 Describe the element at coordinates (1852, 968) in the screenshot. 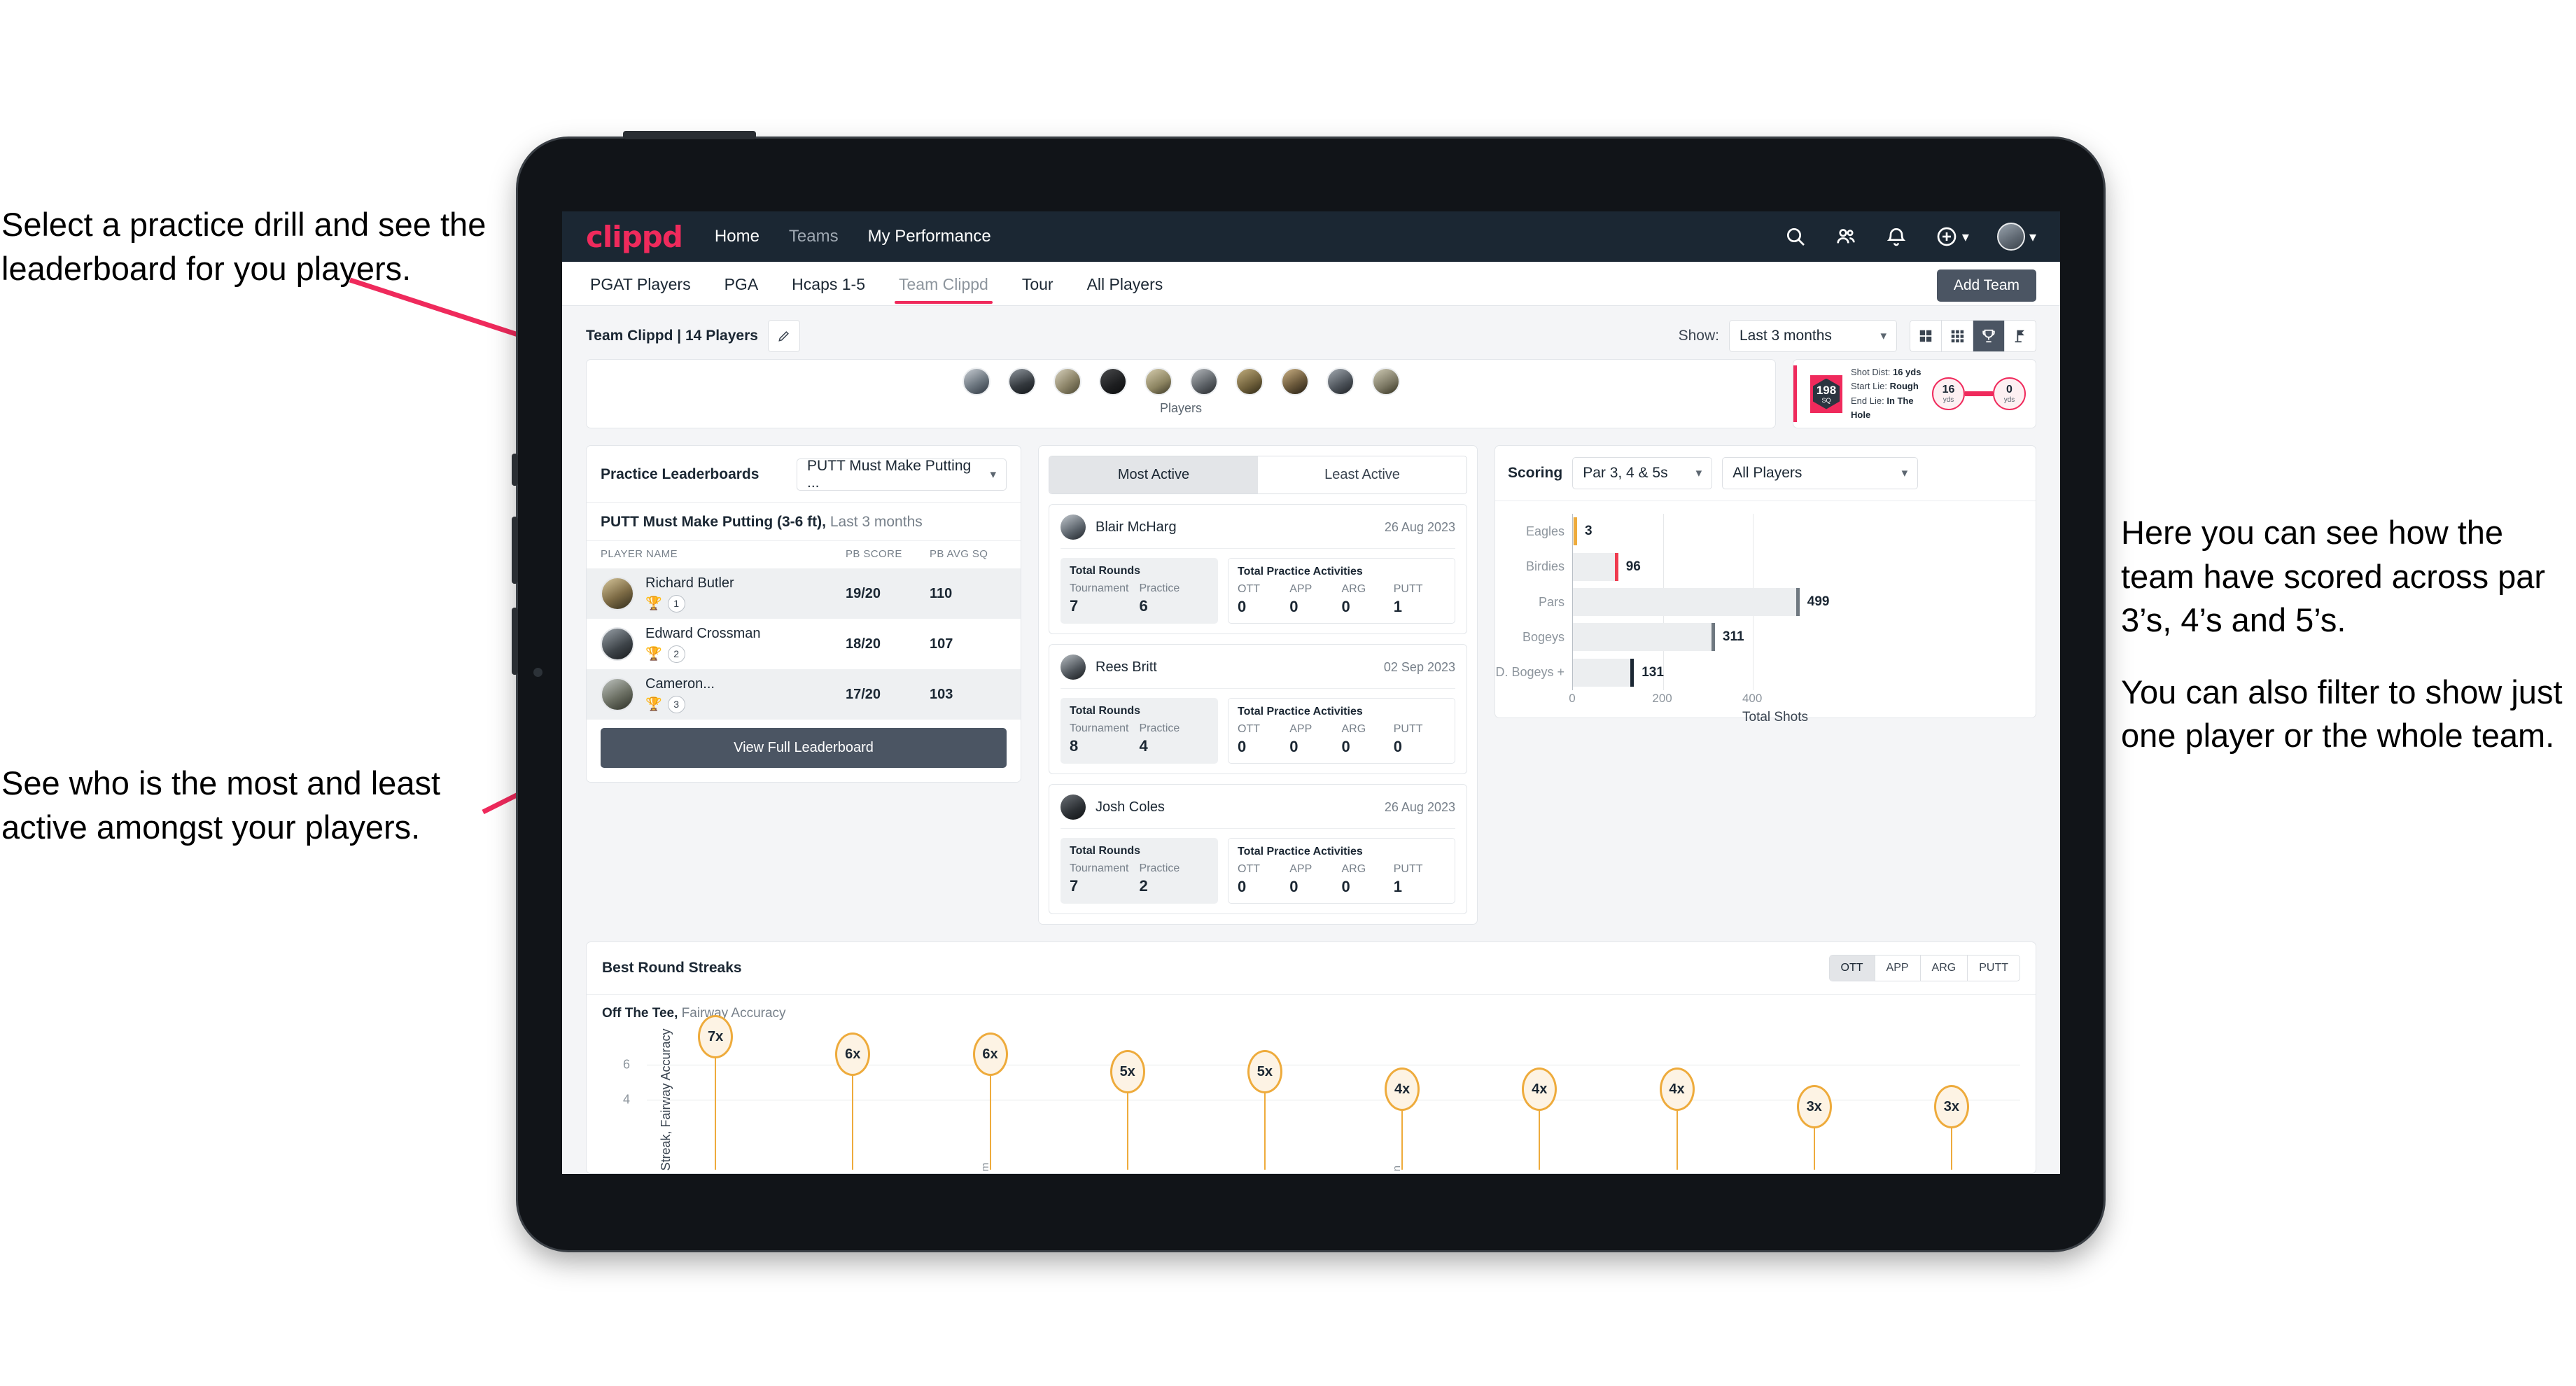

I see `streaks-tab-ott: OTT` at that location.